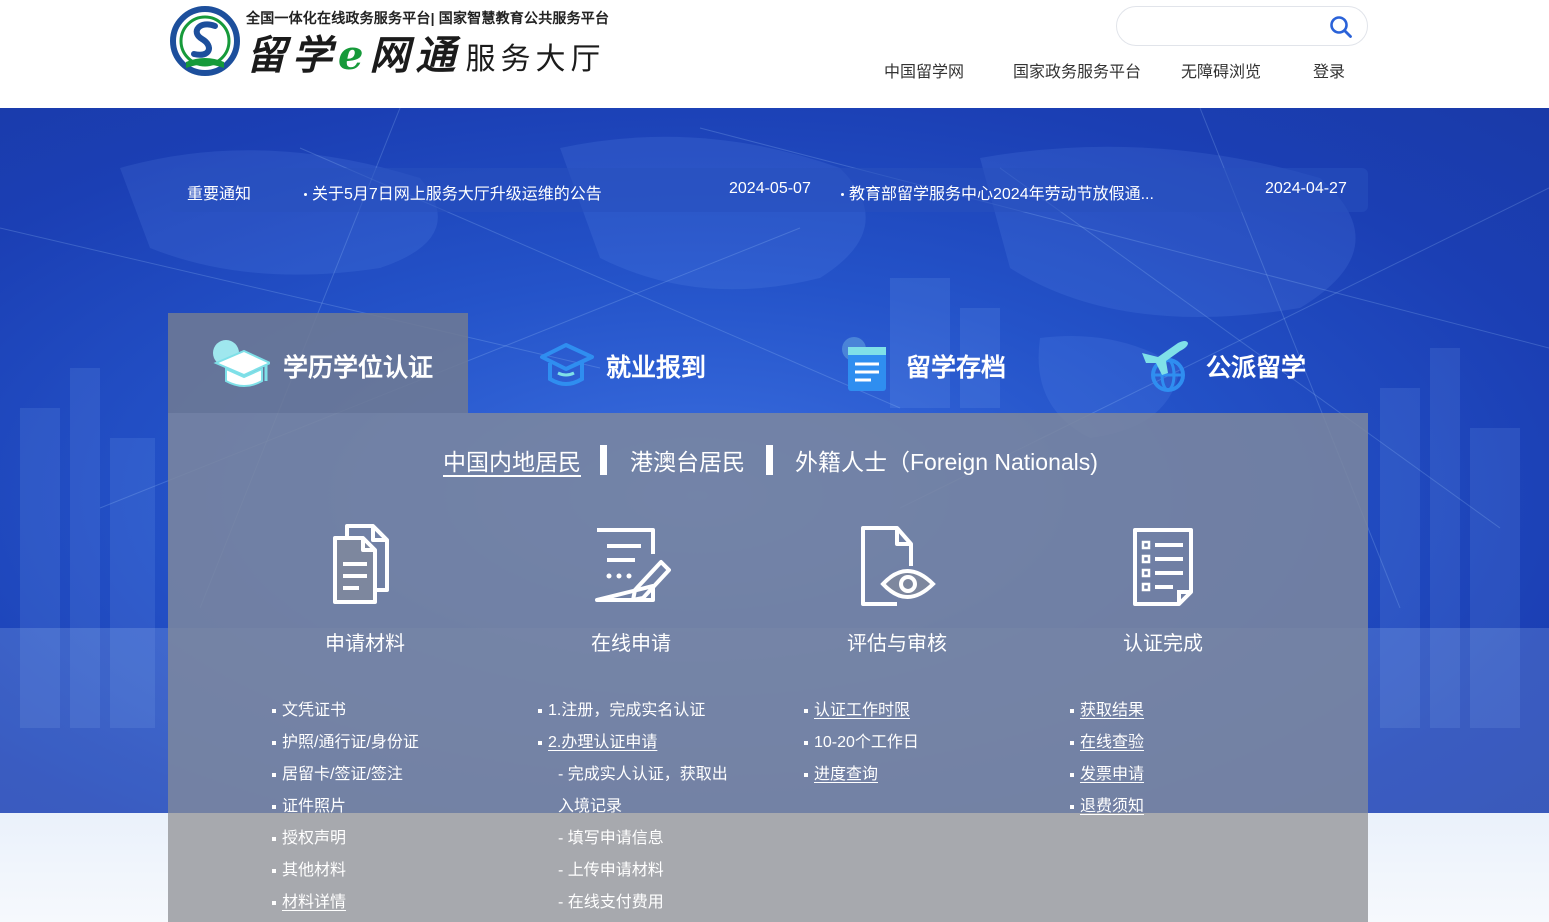 The height and width of the screenshot is (922, 1549). Describe the element at coordinates (846, 775) in the screenshot. I see `progress-query-link: 进度查询` at that location.